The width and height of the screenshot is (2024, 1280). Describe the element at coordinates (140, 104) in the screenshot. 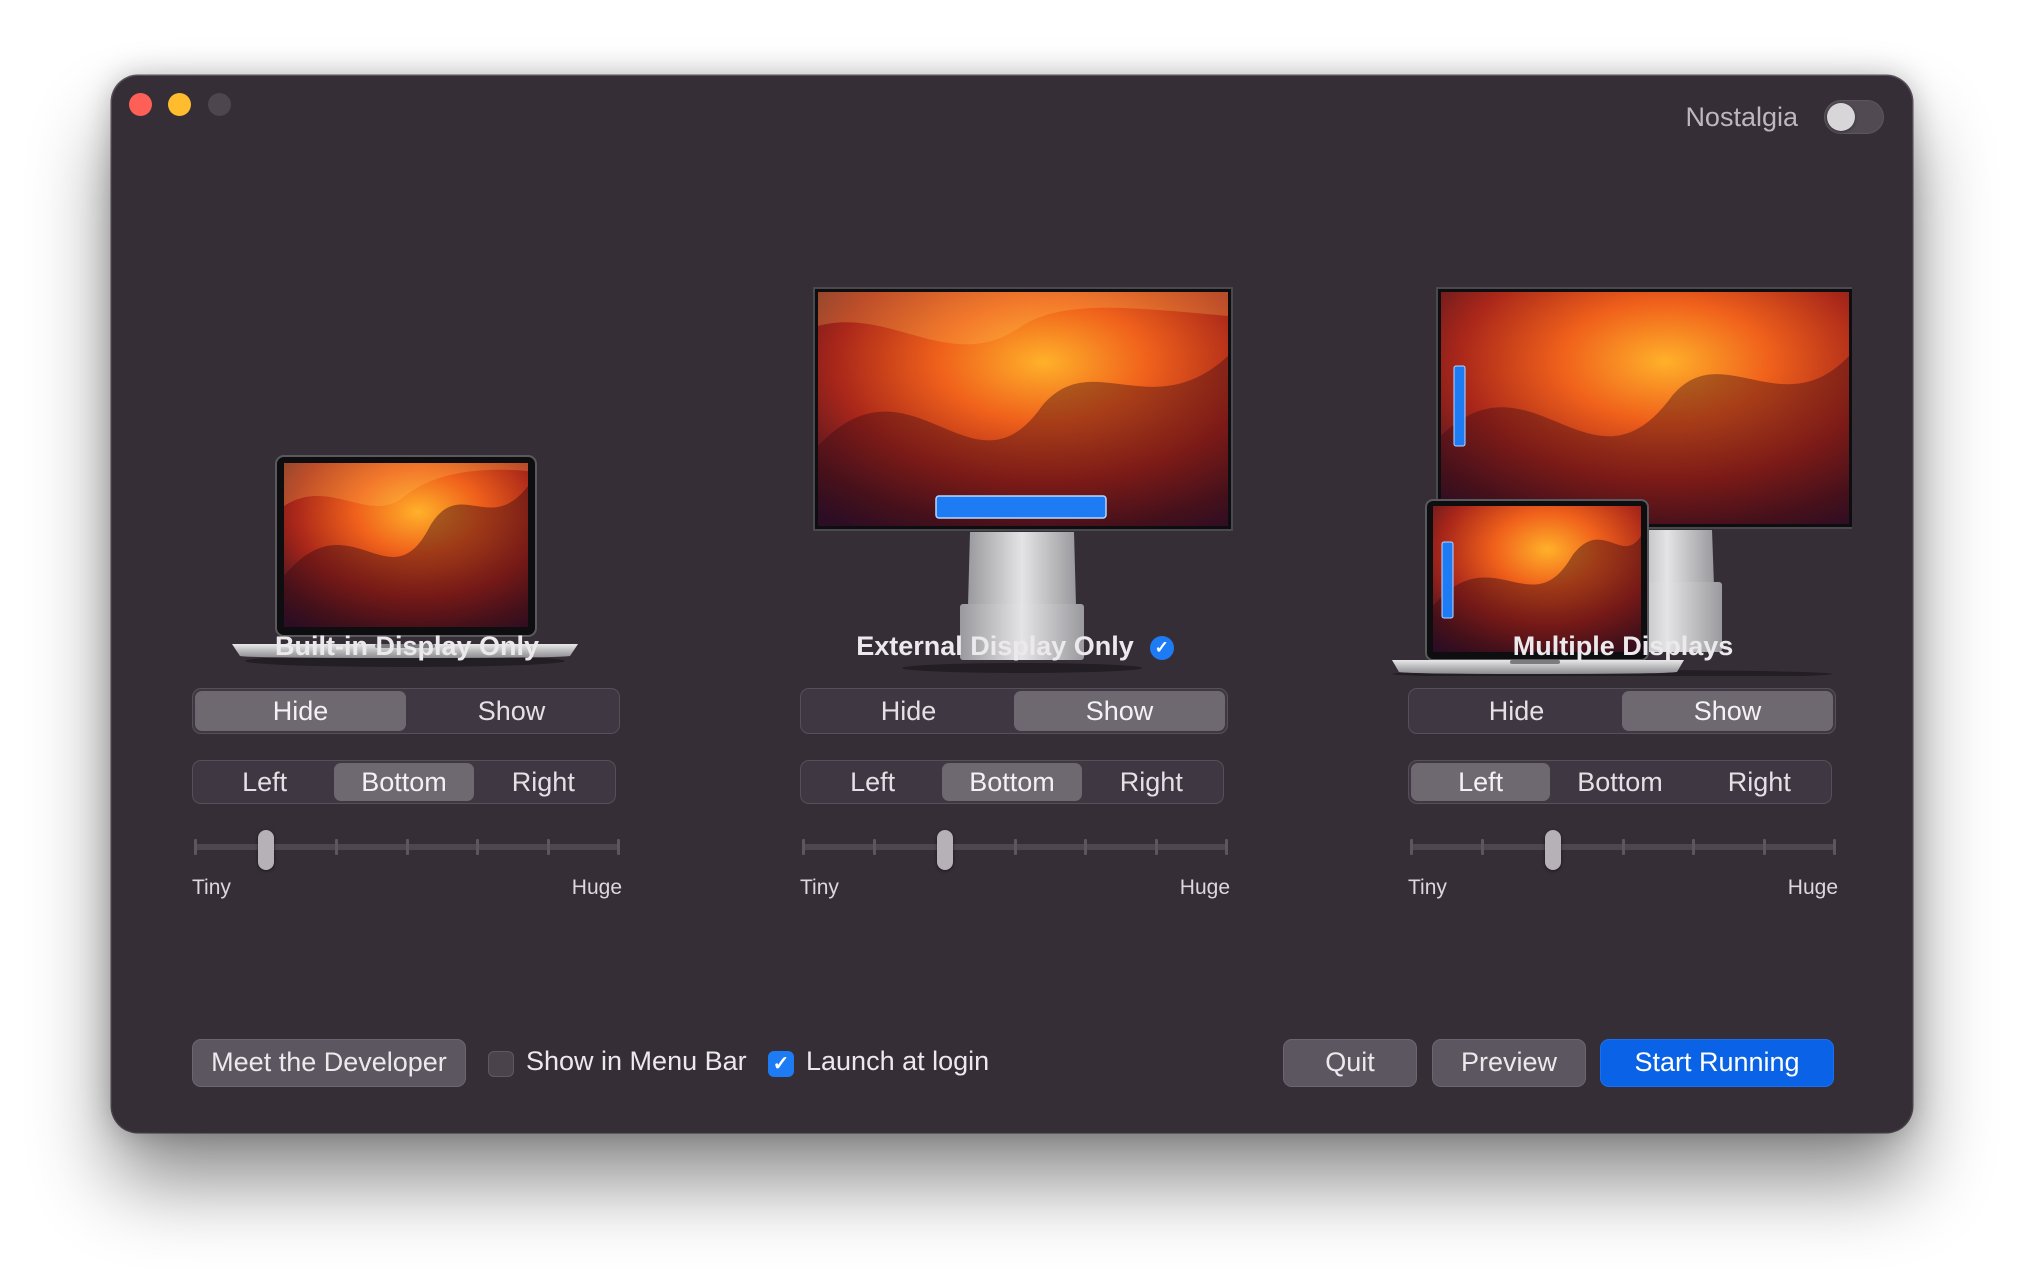

I see `close-window-button` at that location.